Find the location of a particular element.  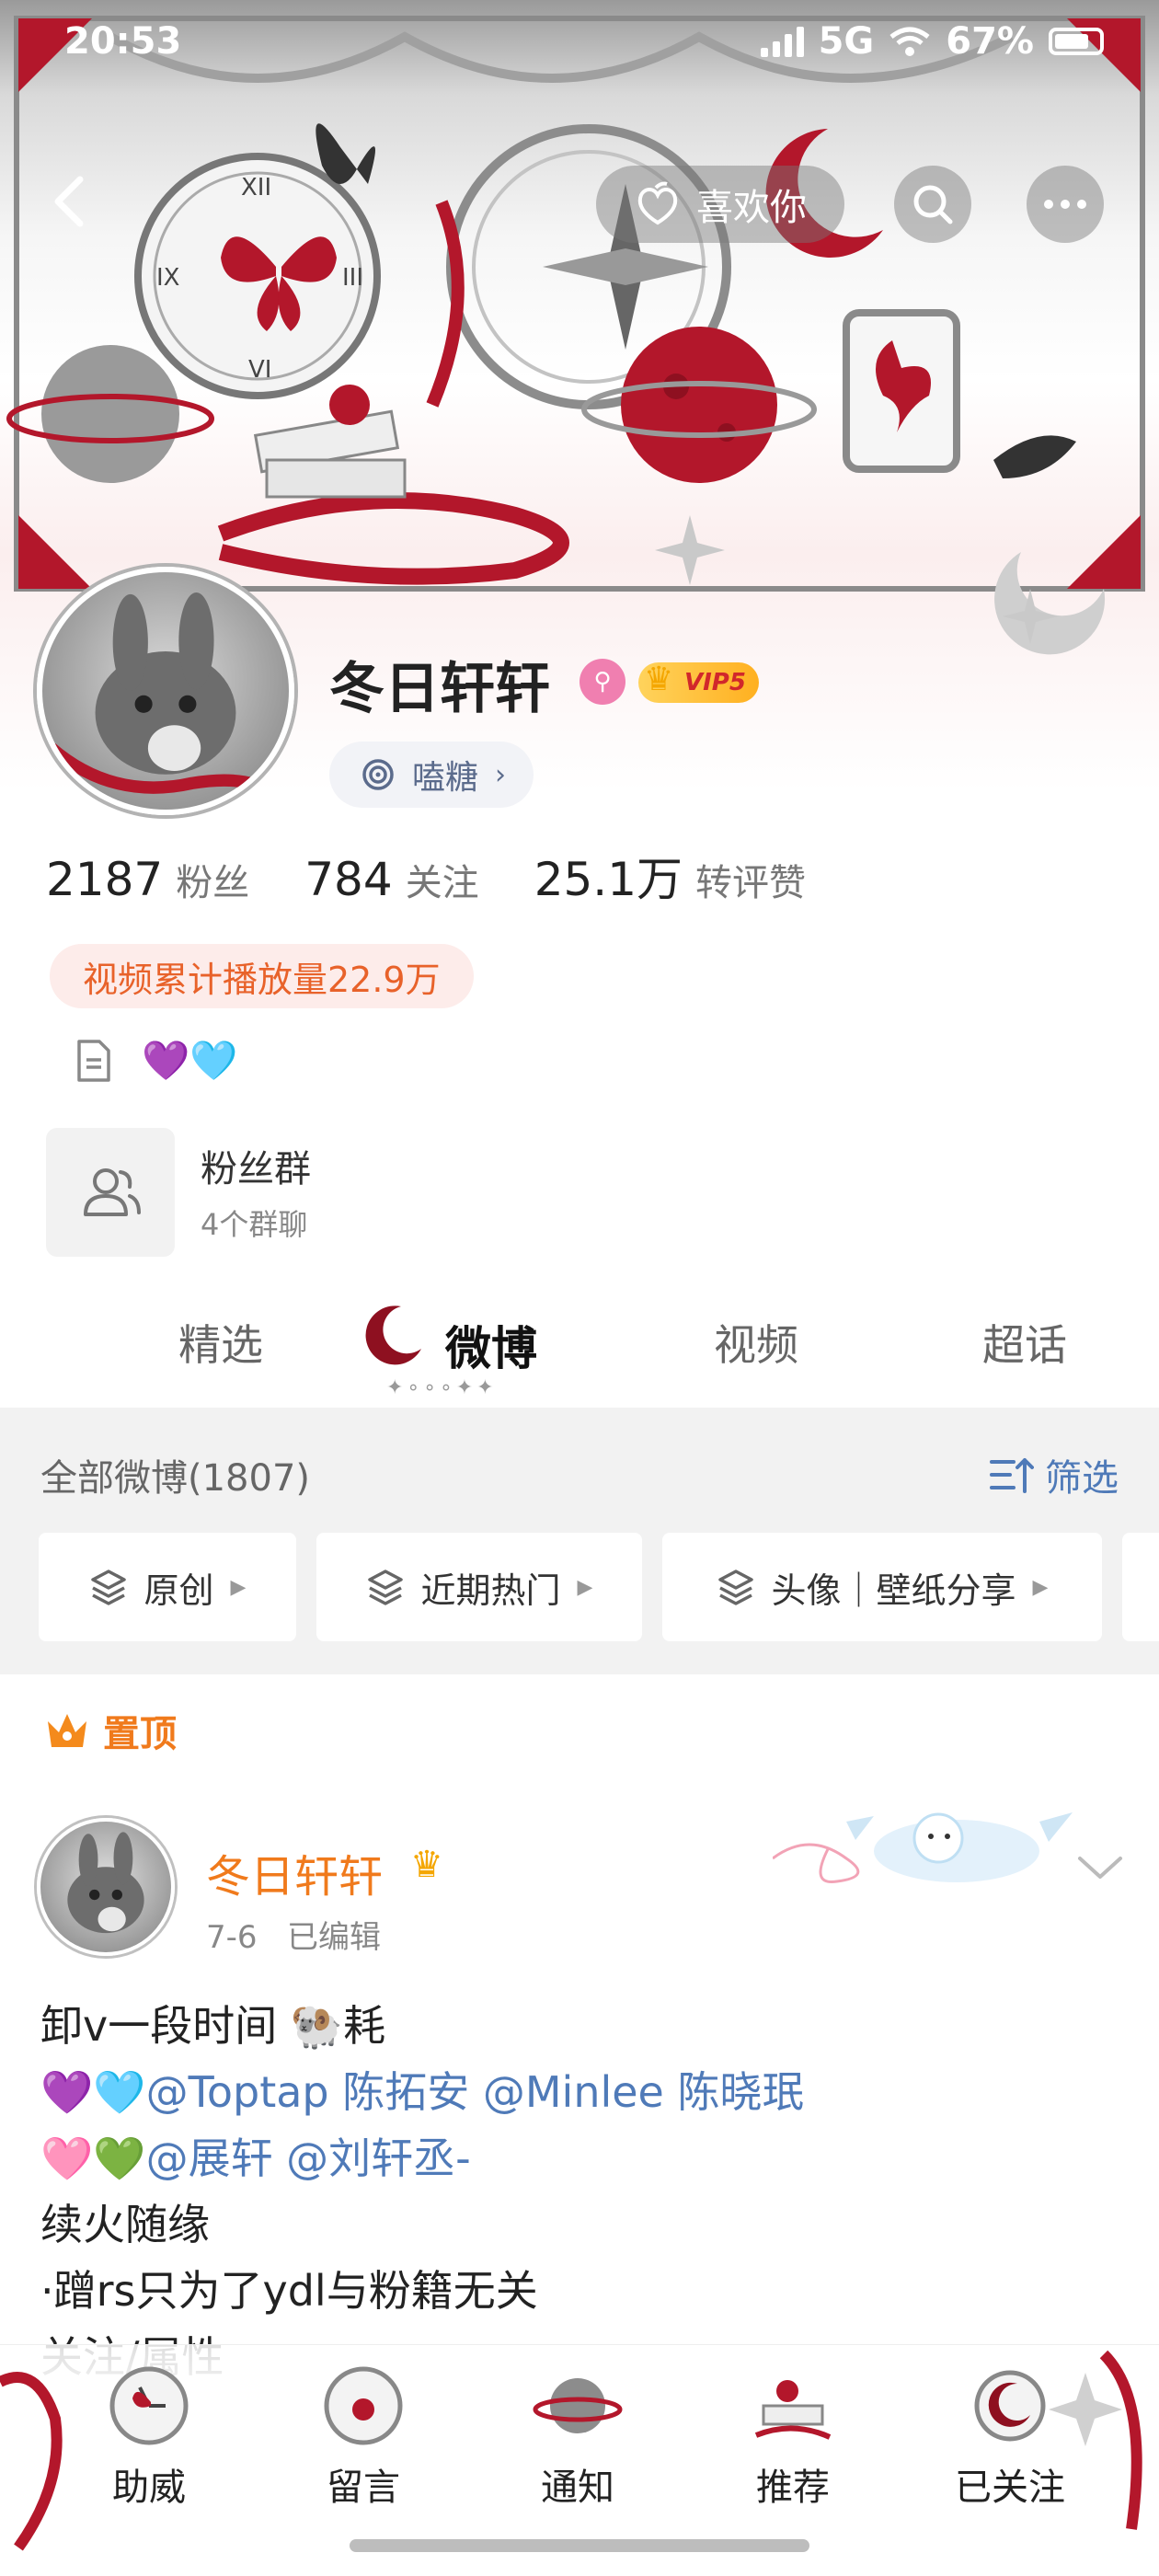

tag-pill: 嗑糖 › is located at coordinates (431, 775).